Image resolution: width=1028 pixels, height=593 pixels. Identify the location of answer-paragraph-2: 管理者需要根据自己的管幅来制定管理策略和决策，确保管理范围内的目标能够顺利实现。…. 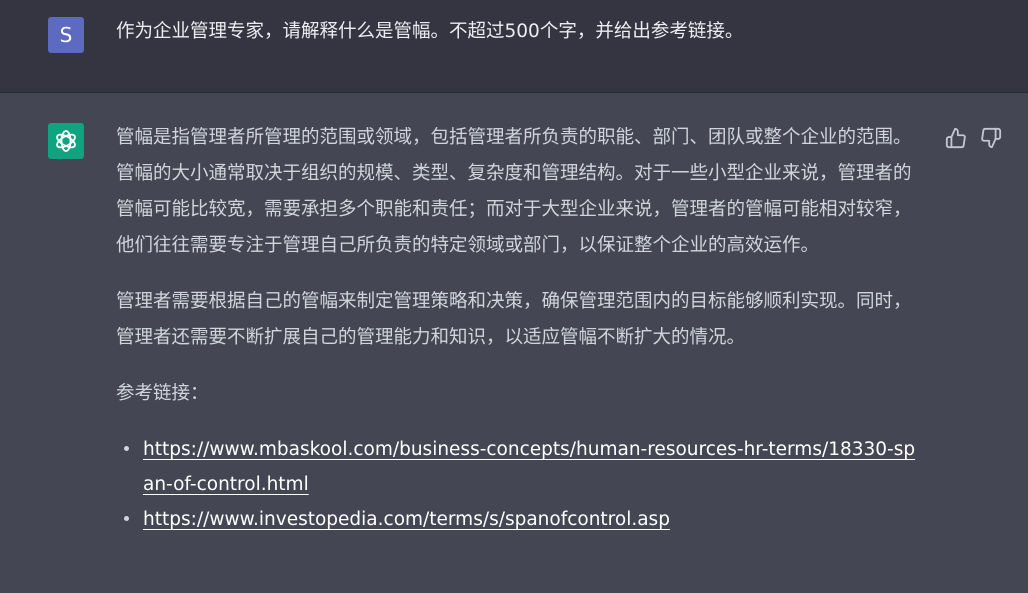
(514, 319).